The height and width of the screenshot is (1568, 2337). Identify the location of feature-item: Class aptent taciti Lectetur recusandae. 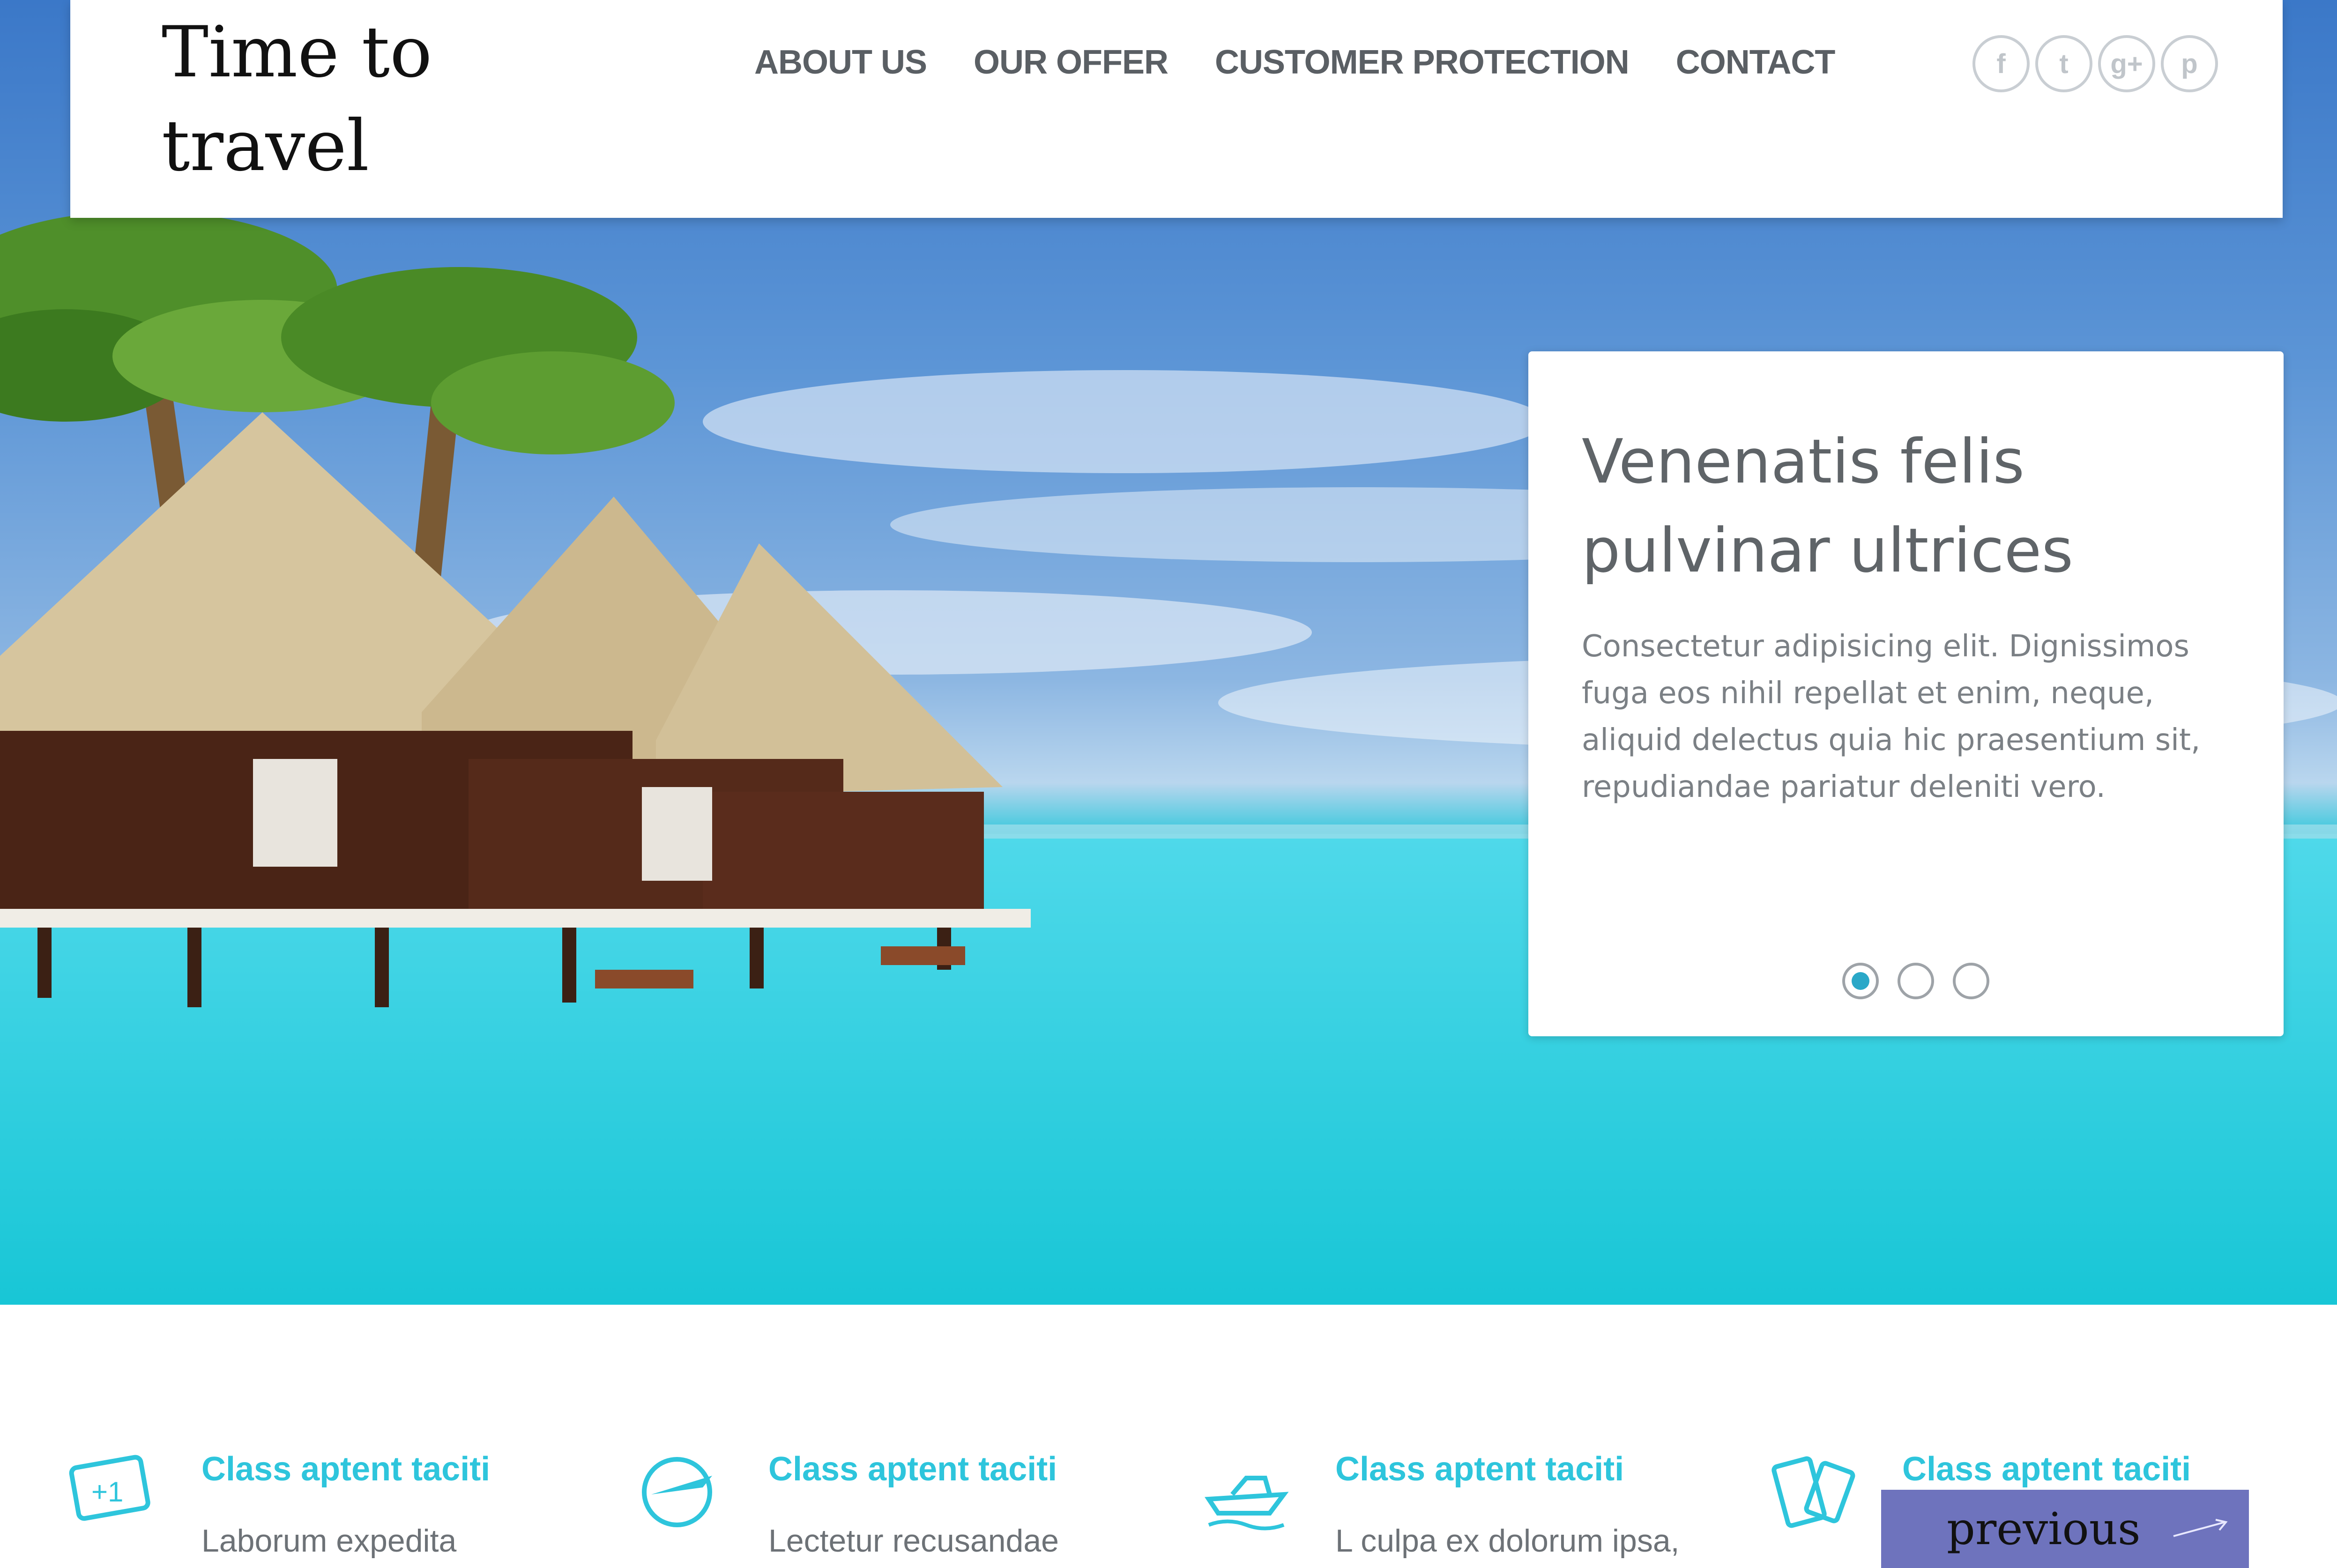
(902, 1498).